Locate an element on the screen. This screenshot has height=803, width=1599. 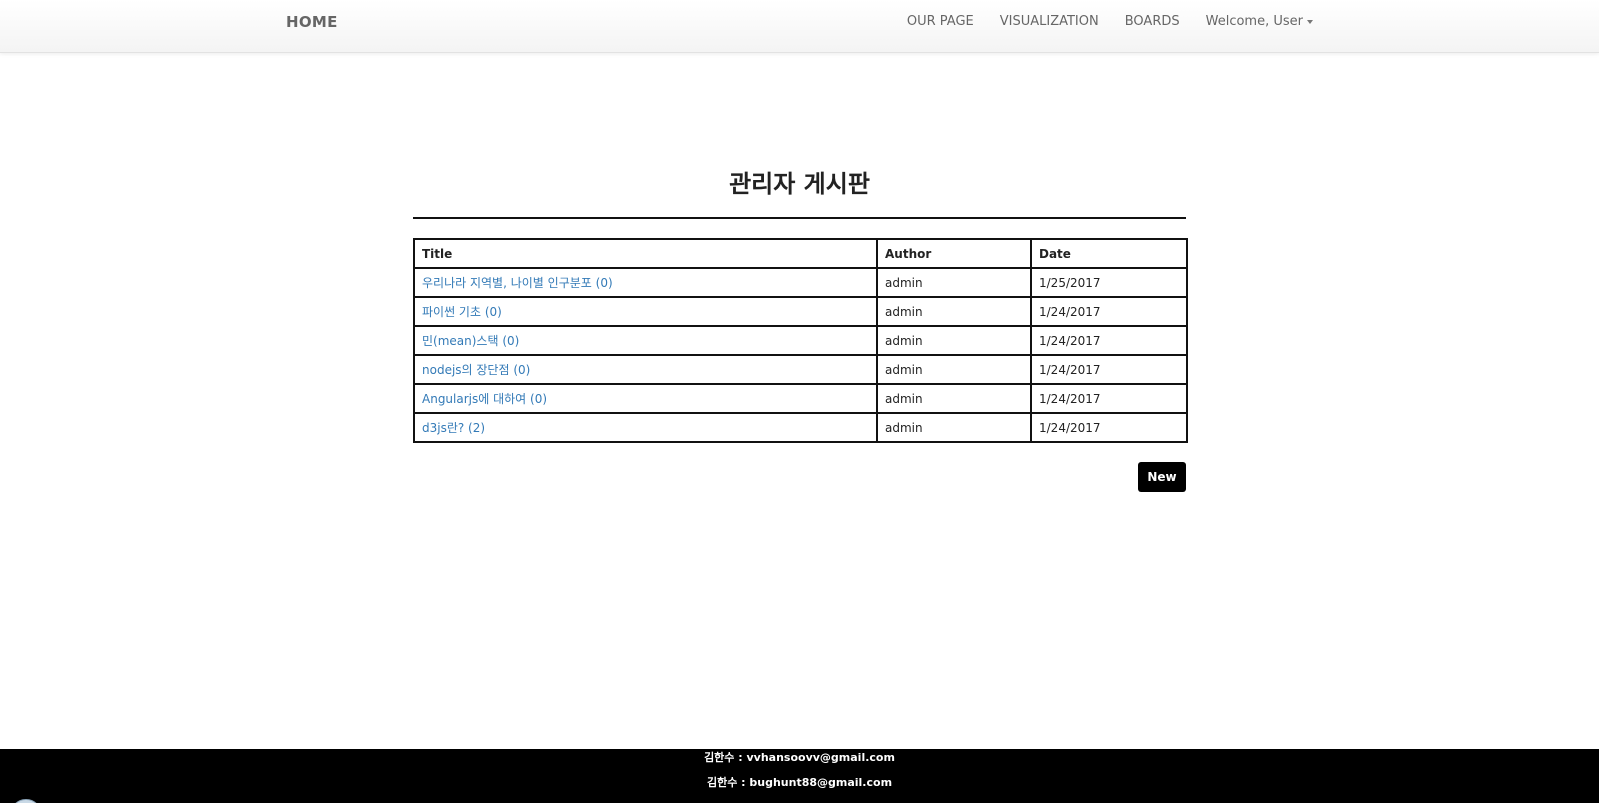
column-header-date: Date is located at coordinates (1109, 253).